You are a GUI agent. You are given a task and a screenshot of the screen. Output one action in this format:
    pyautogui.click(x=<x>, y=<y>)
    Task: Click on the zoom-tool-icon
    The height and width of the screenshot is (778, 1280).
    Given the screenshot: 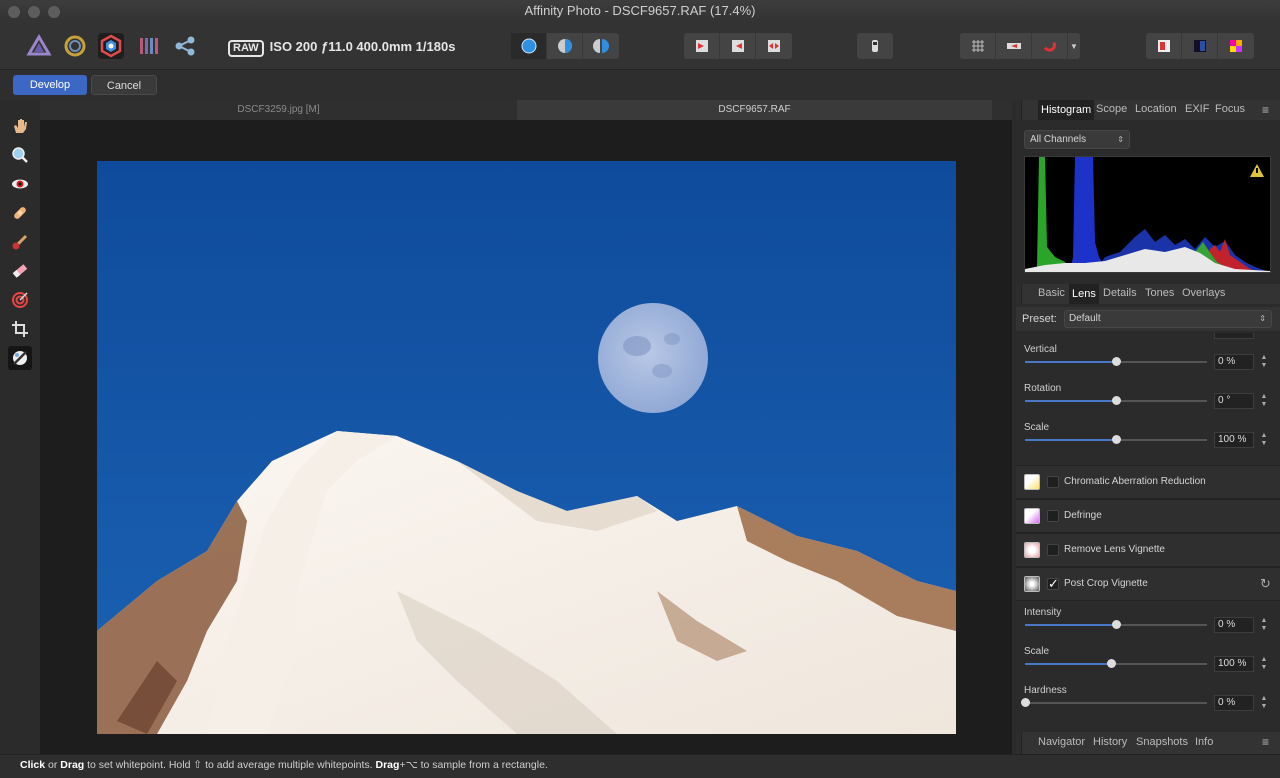 What is the action you would take?
    pyautogui.click(x=20, y=155)
    